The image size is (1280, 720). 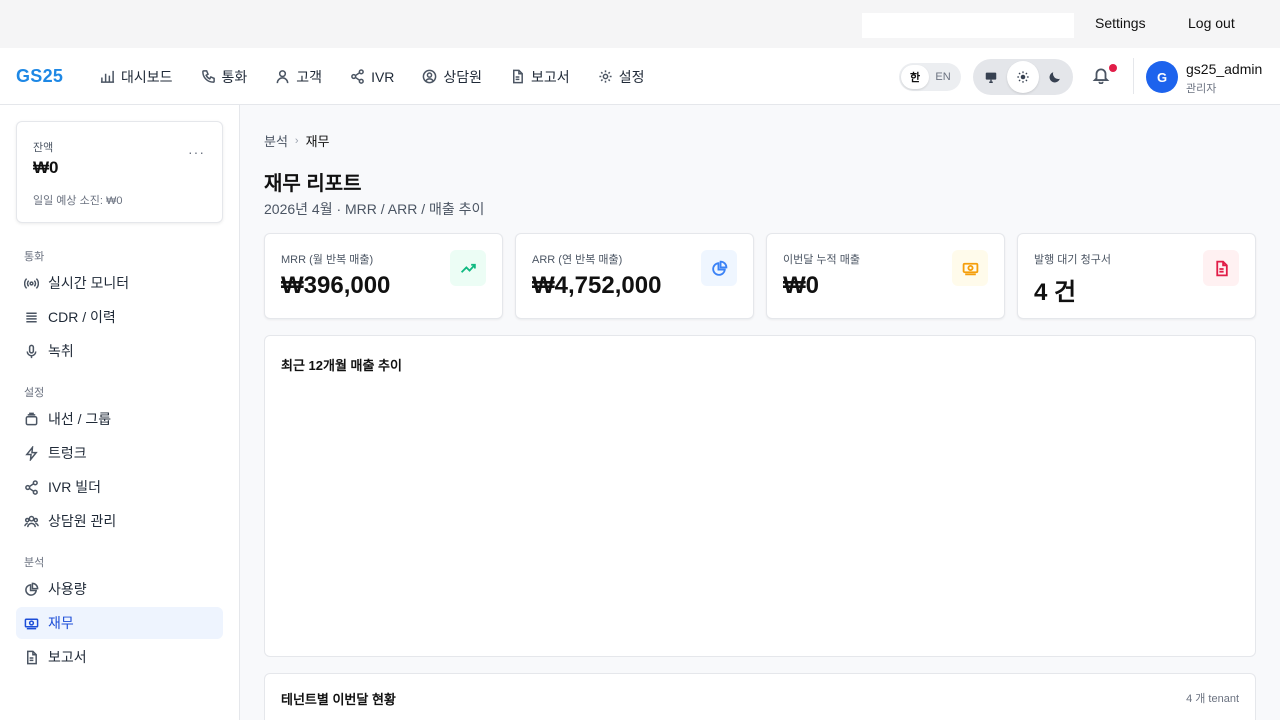 What do you see at coordinates (631, 76) in the screenshot?
I see `nav-label: 설정` at bounding box center [631, 76].